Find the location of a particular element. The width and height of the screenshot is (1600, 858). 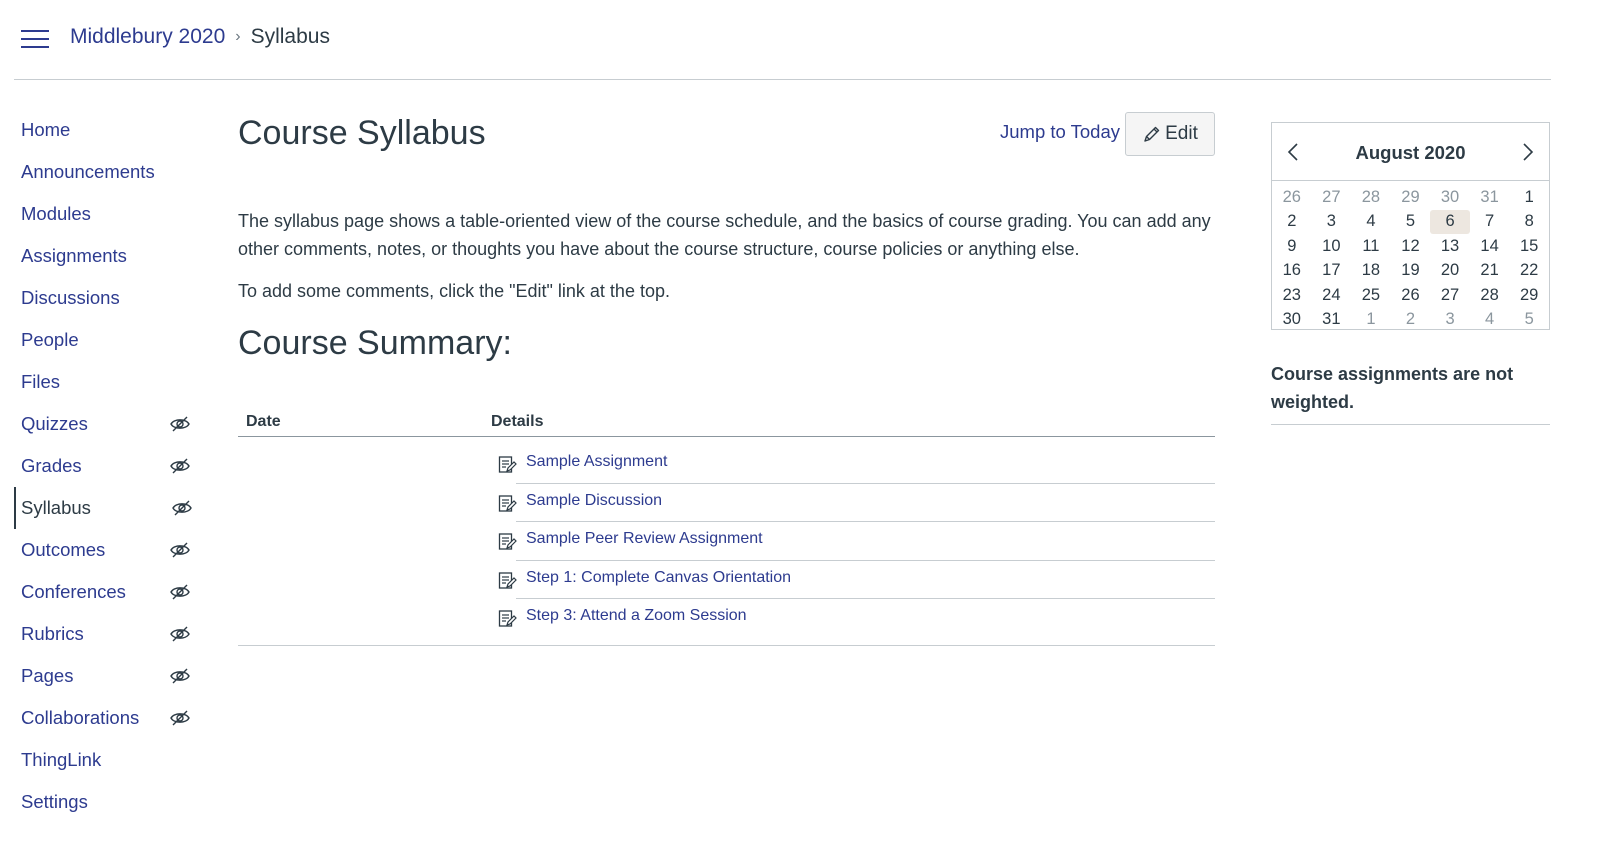

calendar-day: 15 is located at coordinates (1529, 246).